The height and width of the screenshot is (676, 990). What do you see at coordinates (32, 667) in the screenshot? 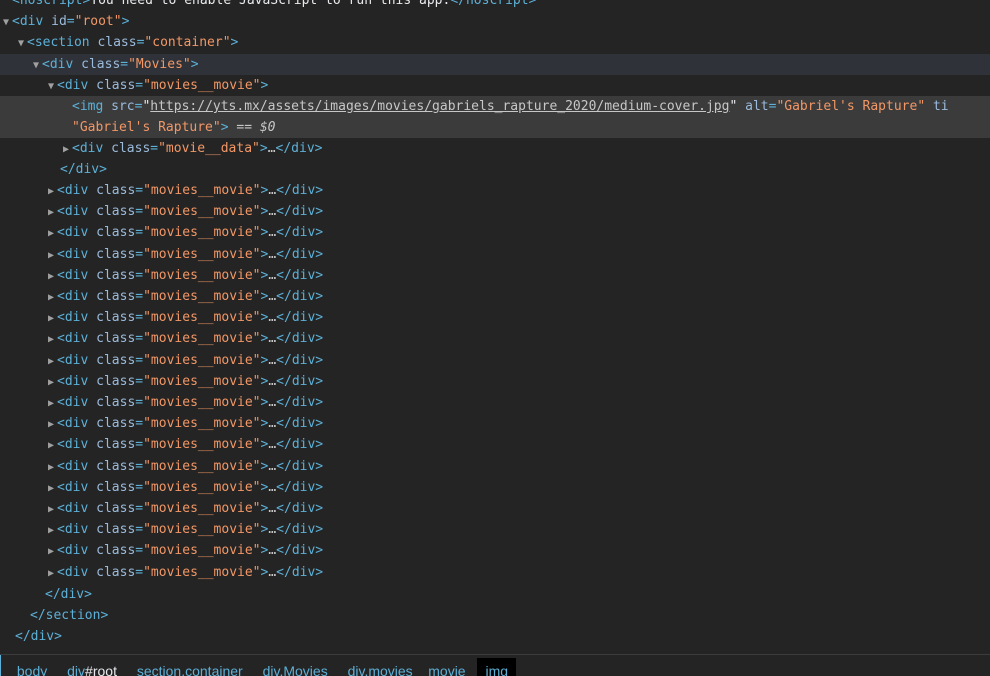
I see `breadcrumb-body: body` at bounding box center [32, 667].